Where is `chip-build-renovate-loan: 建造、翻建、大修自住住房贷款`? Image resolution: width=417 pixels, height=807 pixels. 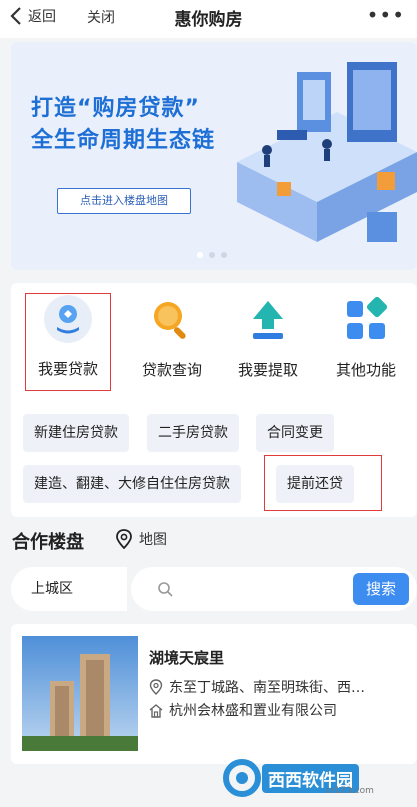
chip-build-renovate-loan: 建造、翻建、大修自住住房贷款 is located at coordinates (132, 484).